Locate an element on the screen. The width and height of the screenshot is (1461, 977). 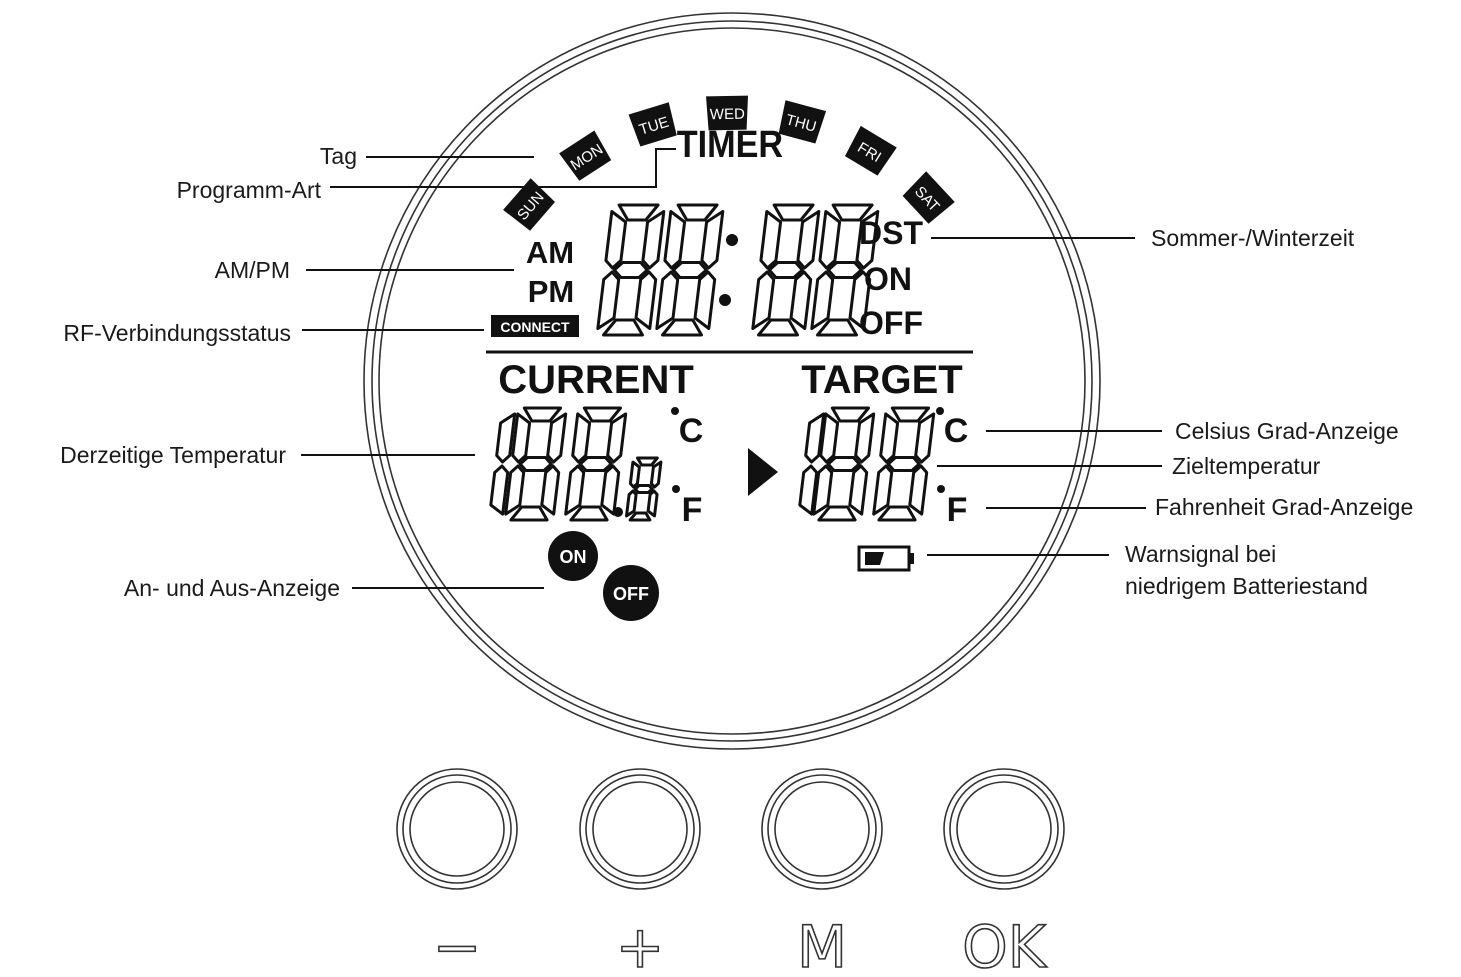
callout-target-temp: Zieltemperatur is located at coordinates (1246, 466).